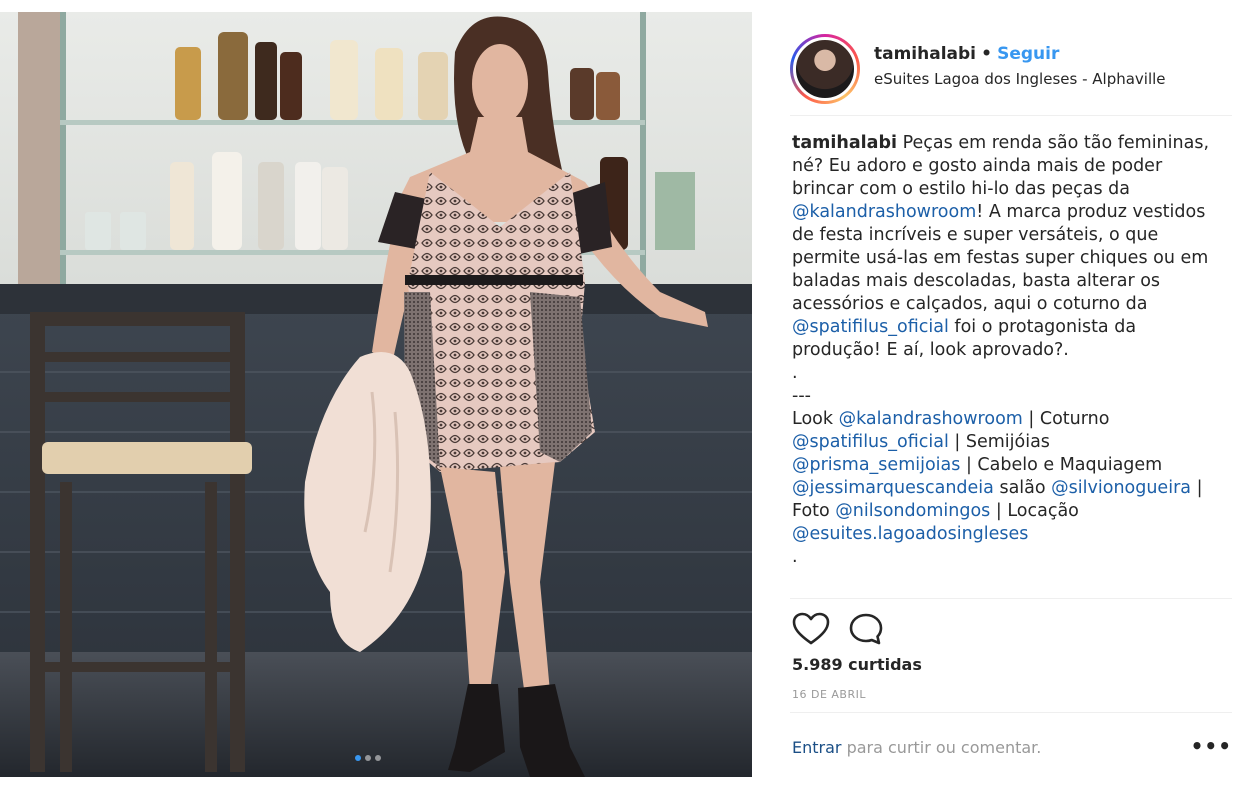 The height and width of the screenshot is (791, 1243). Describe the element at coordinates (1069, 419) in the screenshot. I see `caption-text: | Coturno` at that location.